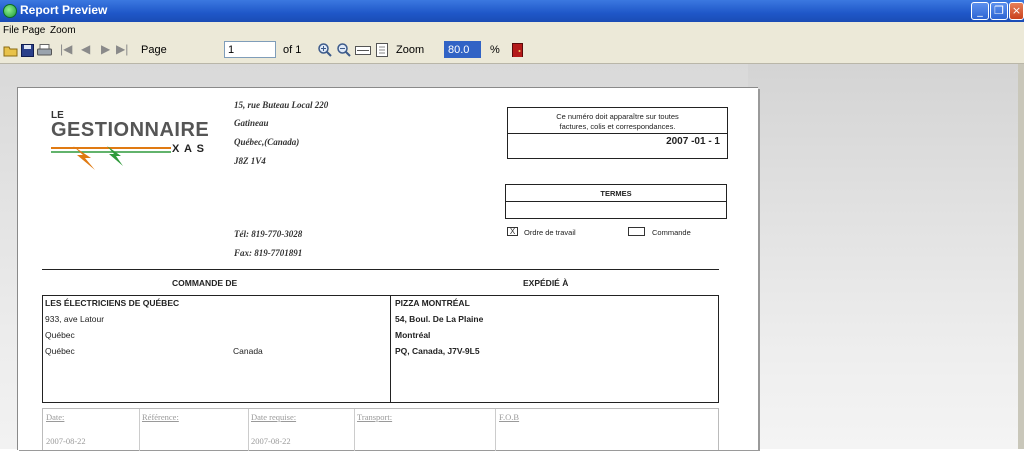 This screenshot has width=1024, height=451. I want to click on vertical-scrollbar, so click(1021, 256).